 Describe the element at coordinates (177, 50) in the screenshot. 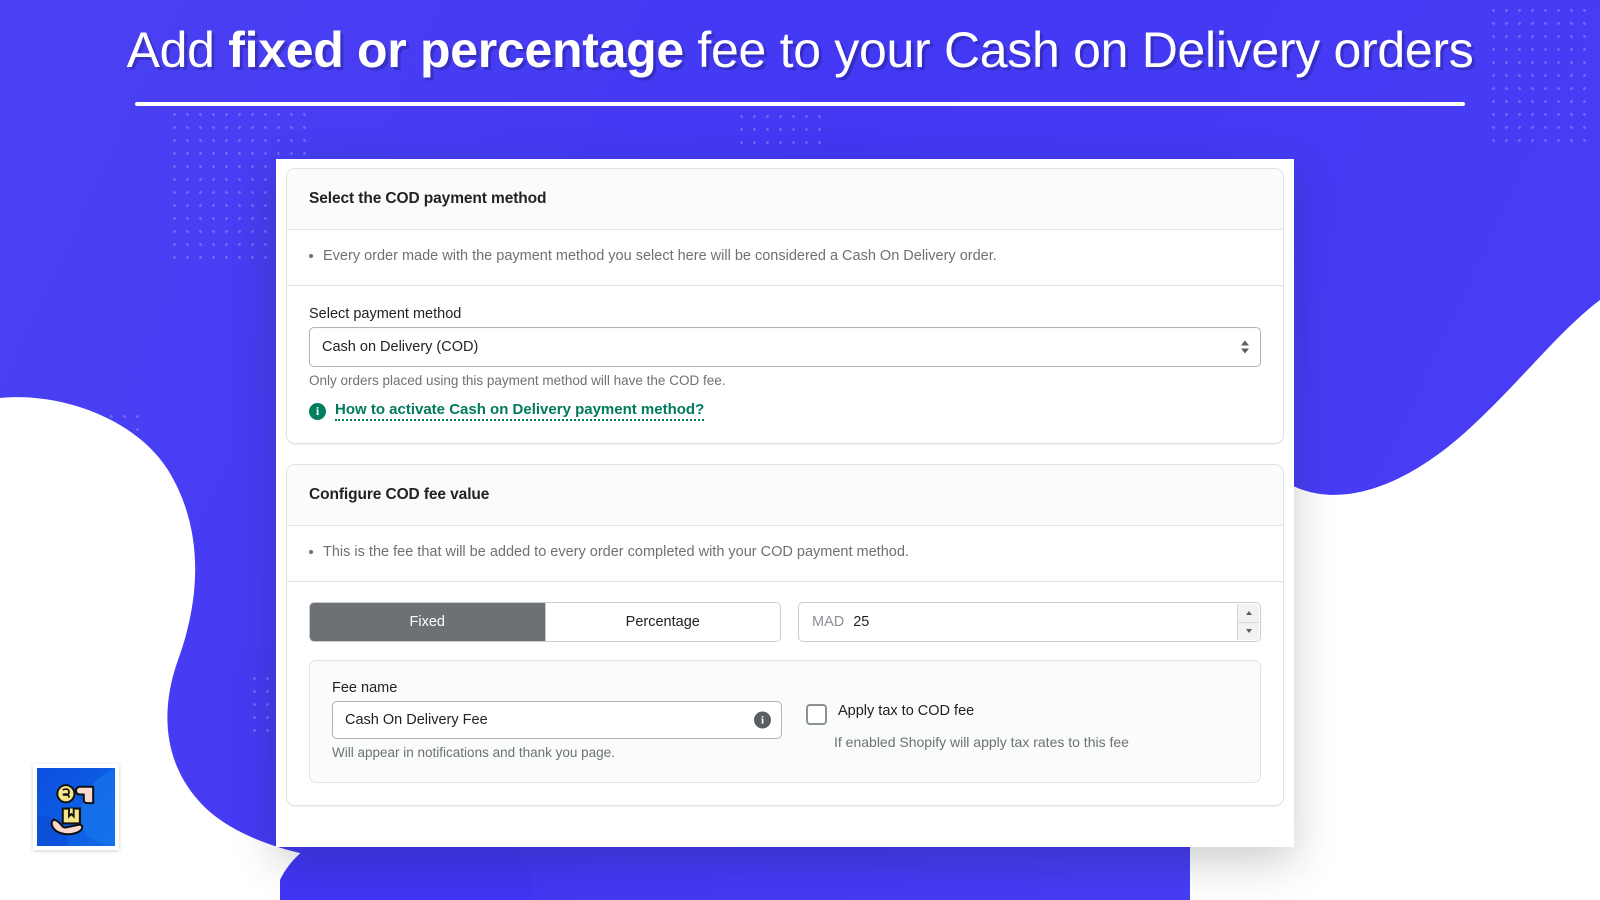

I see `page-title-part-1: Add` at that location.